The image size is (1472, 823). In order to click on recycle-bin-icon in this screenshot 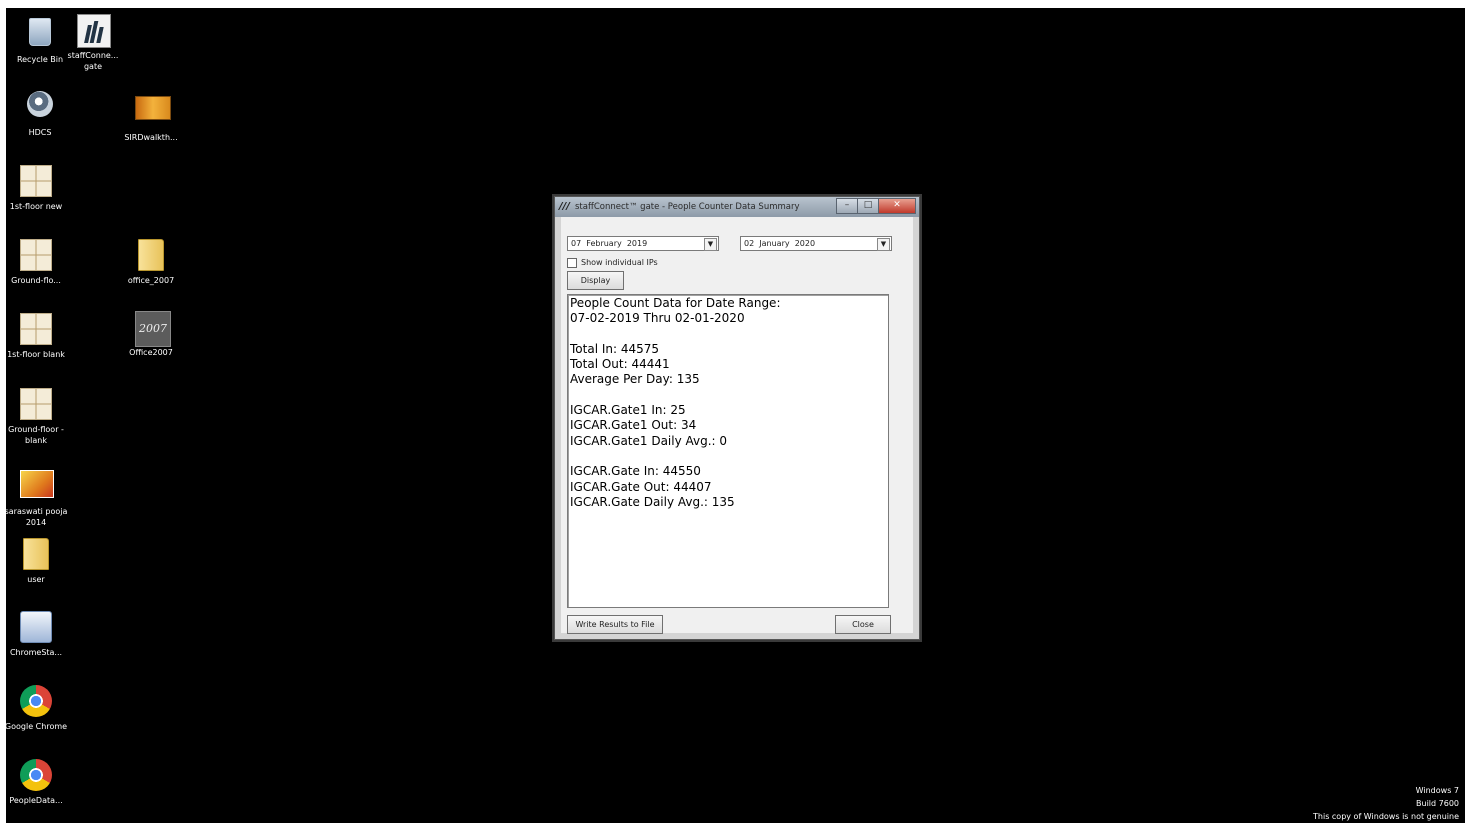, I will do `click(40, 32)`.